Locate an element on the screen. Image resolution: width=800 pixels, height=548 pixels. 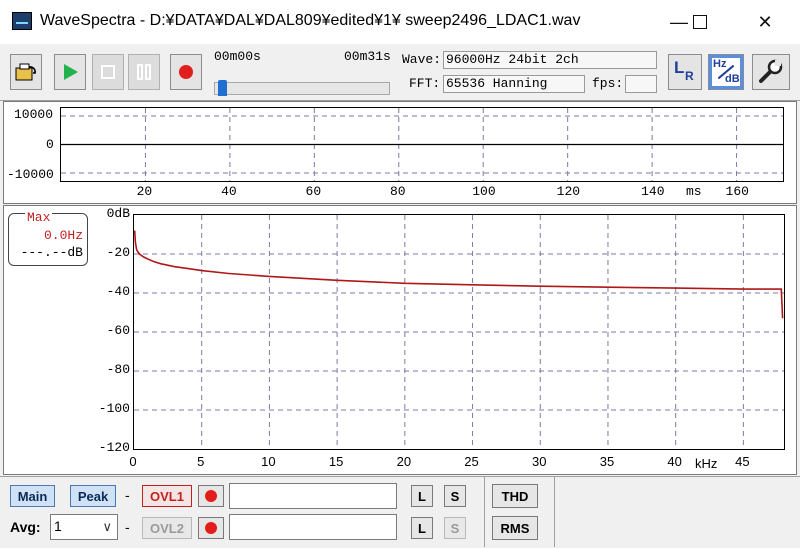
stop-icon is located at coordinates (108, 72).